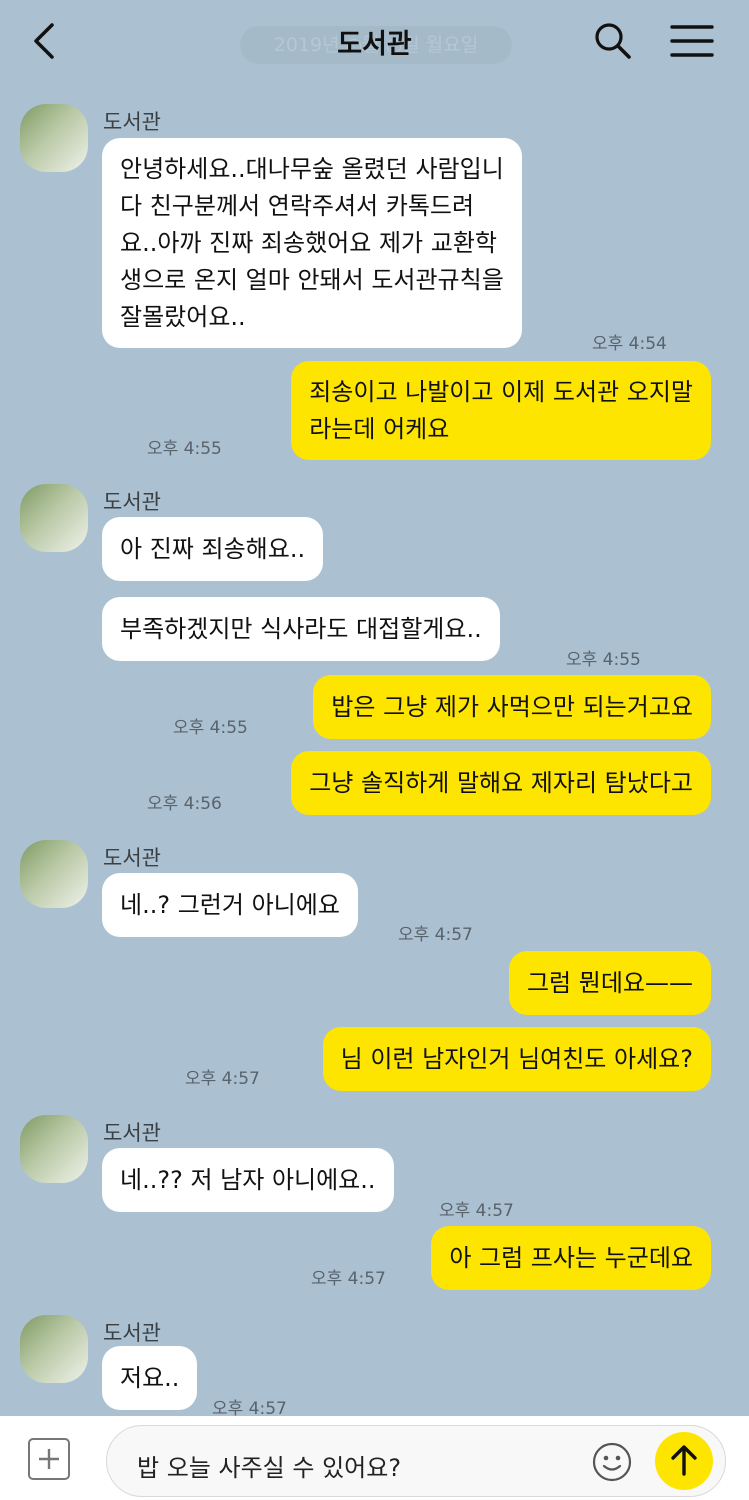 The width and height of the screenshot is (749, 1500). I want to click on message-bubble-incoming: 부족하겠지만 식사라도 대접할게요.., so click(301, 629).